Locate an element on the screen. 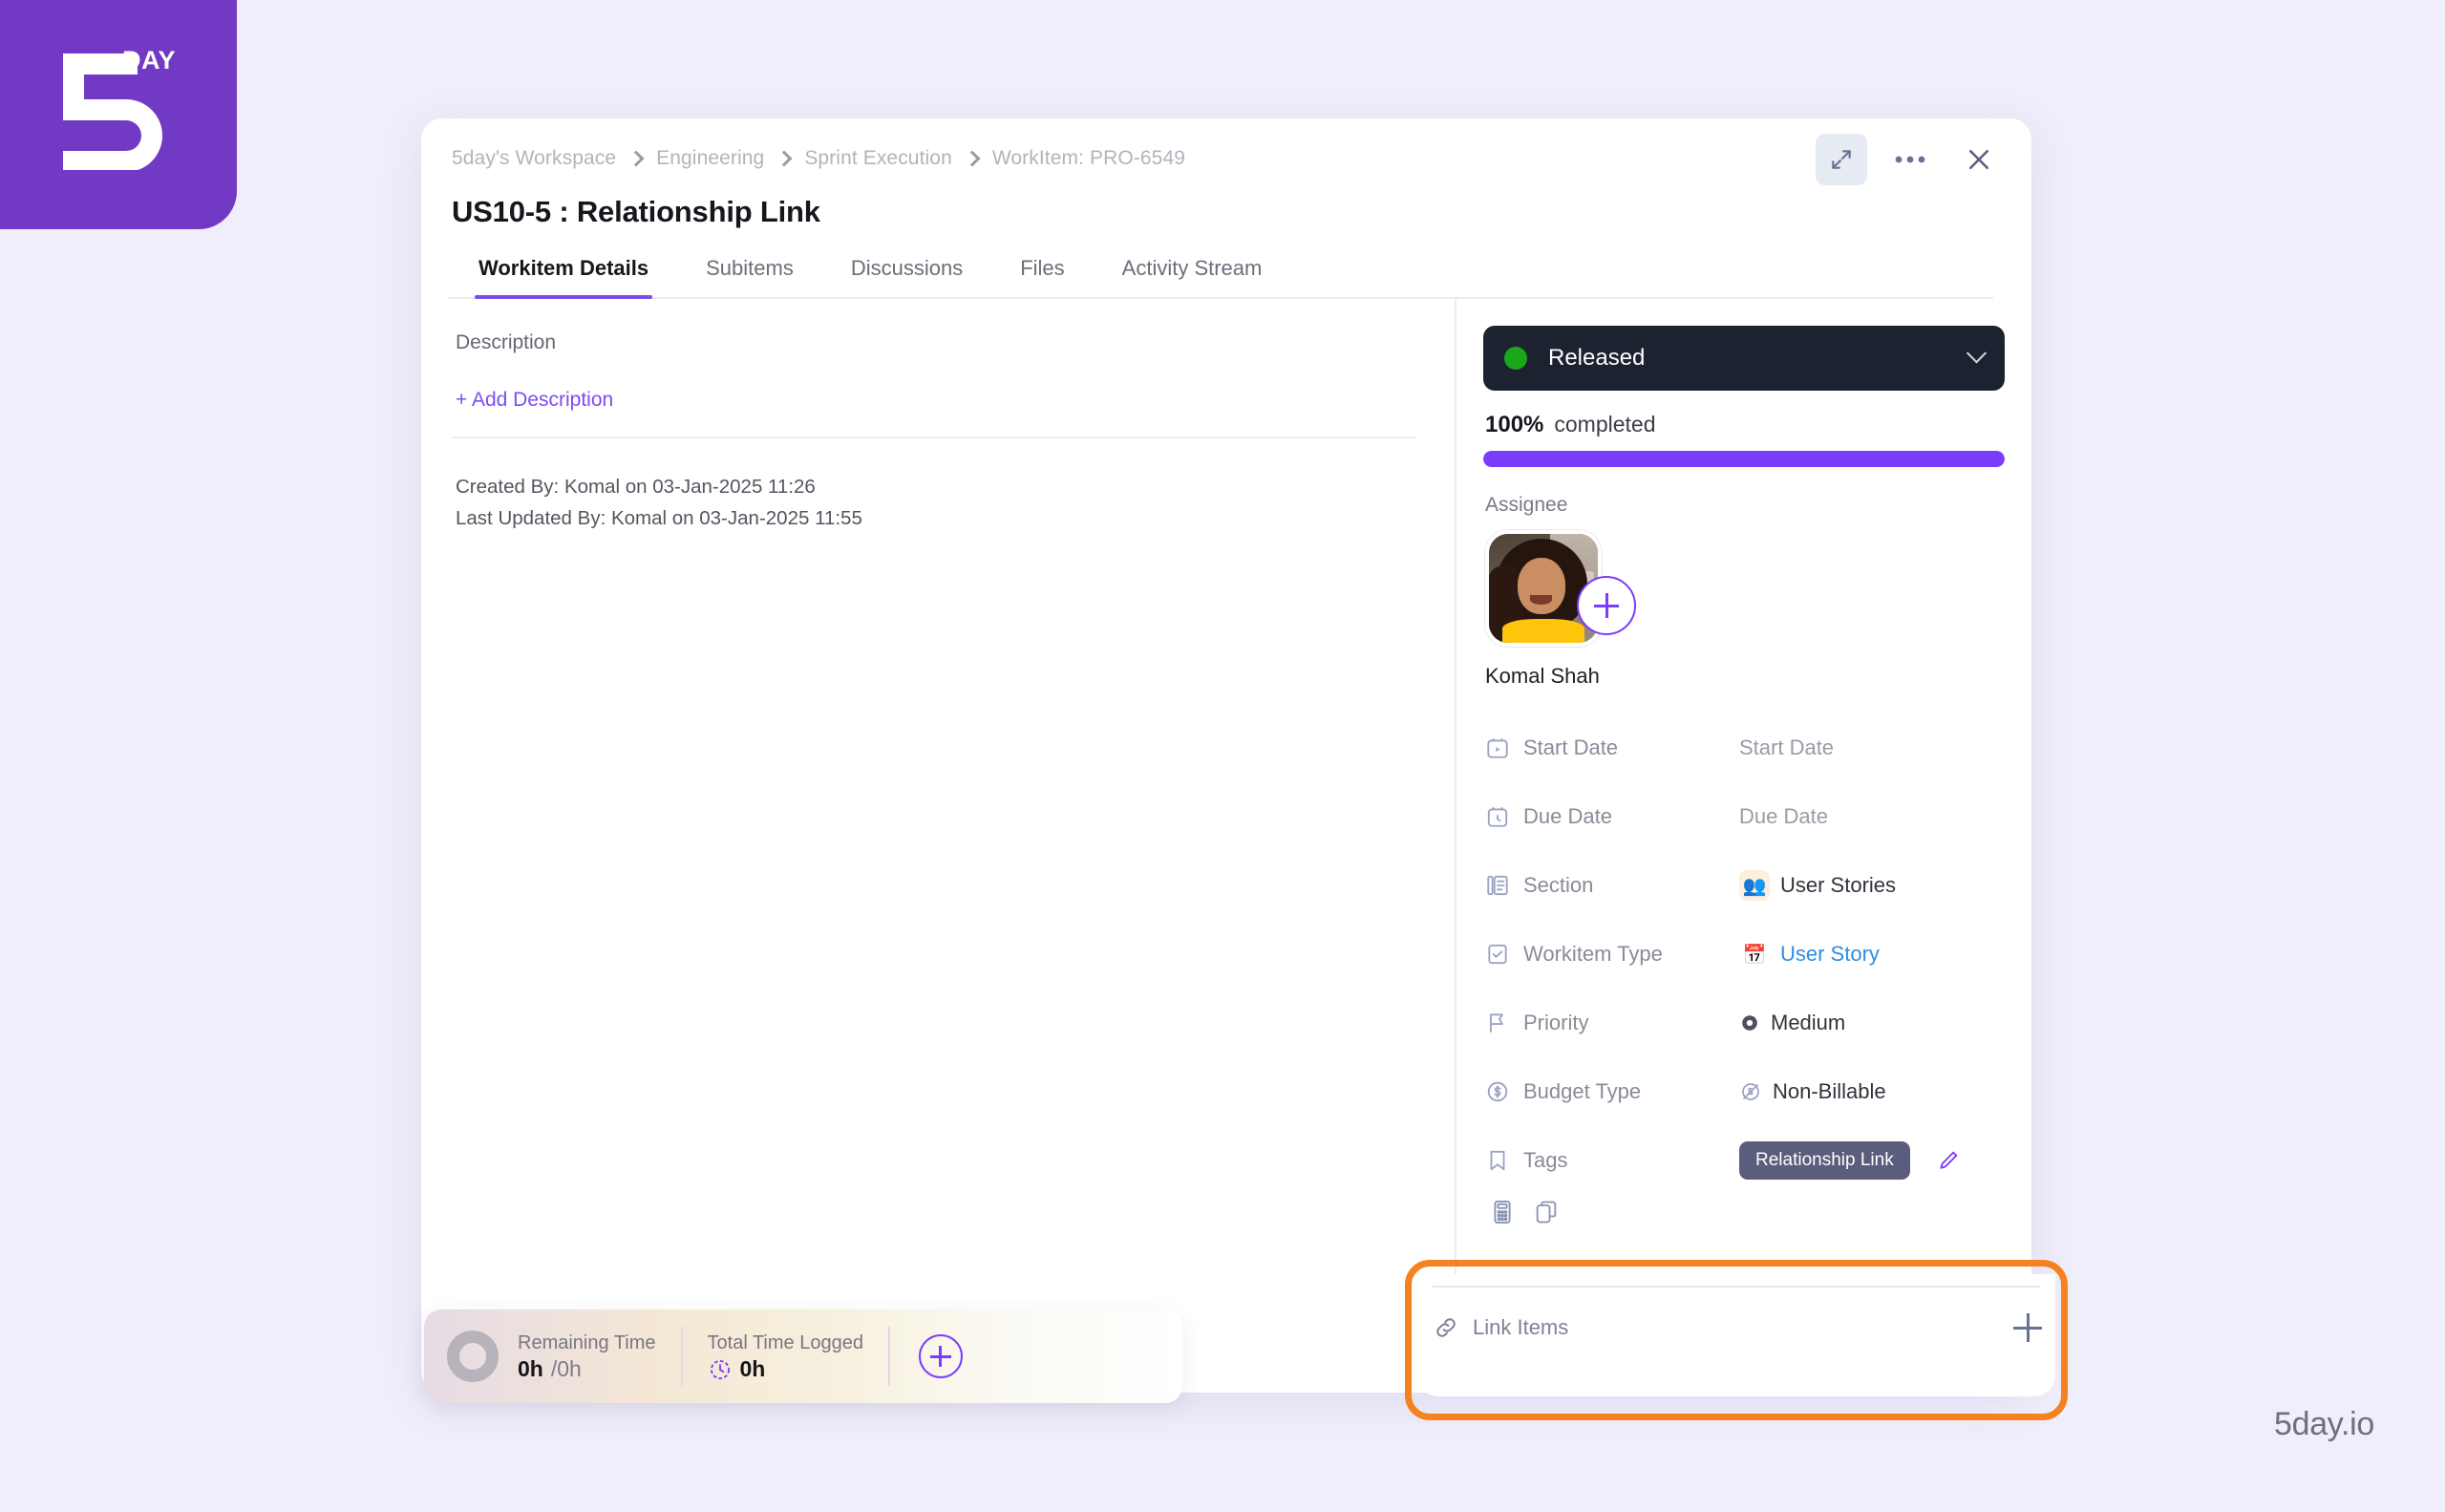 The height and width of the screenshot is (1512, 2445). property-value-text: User Stories is located at coordinates (1839, 885).